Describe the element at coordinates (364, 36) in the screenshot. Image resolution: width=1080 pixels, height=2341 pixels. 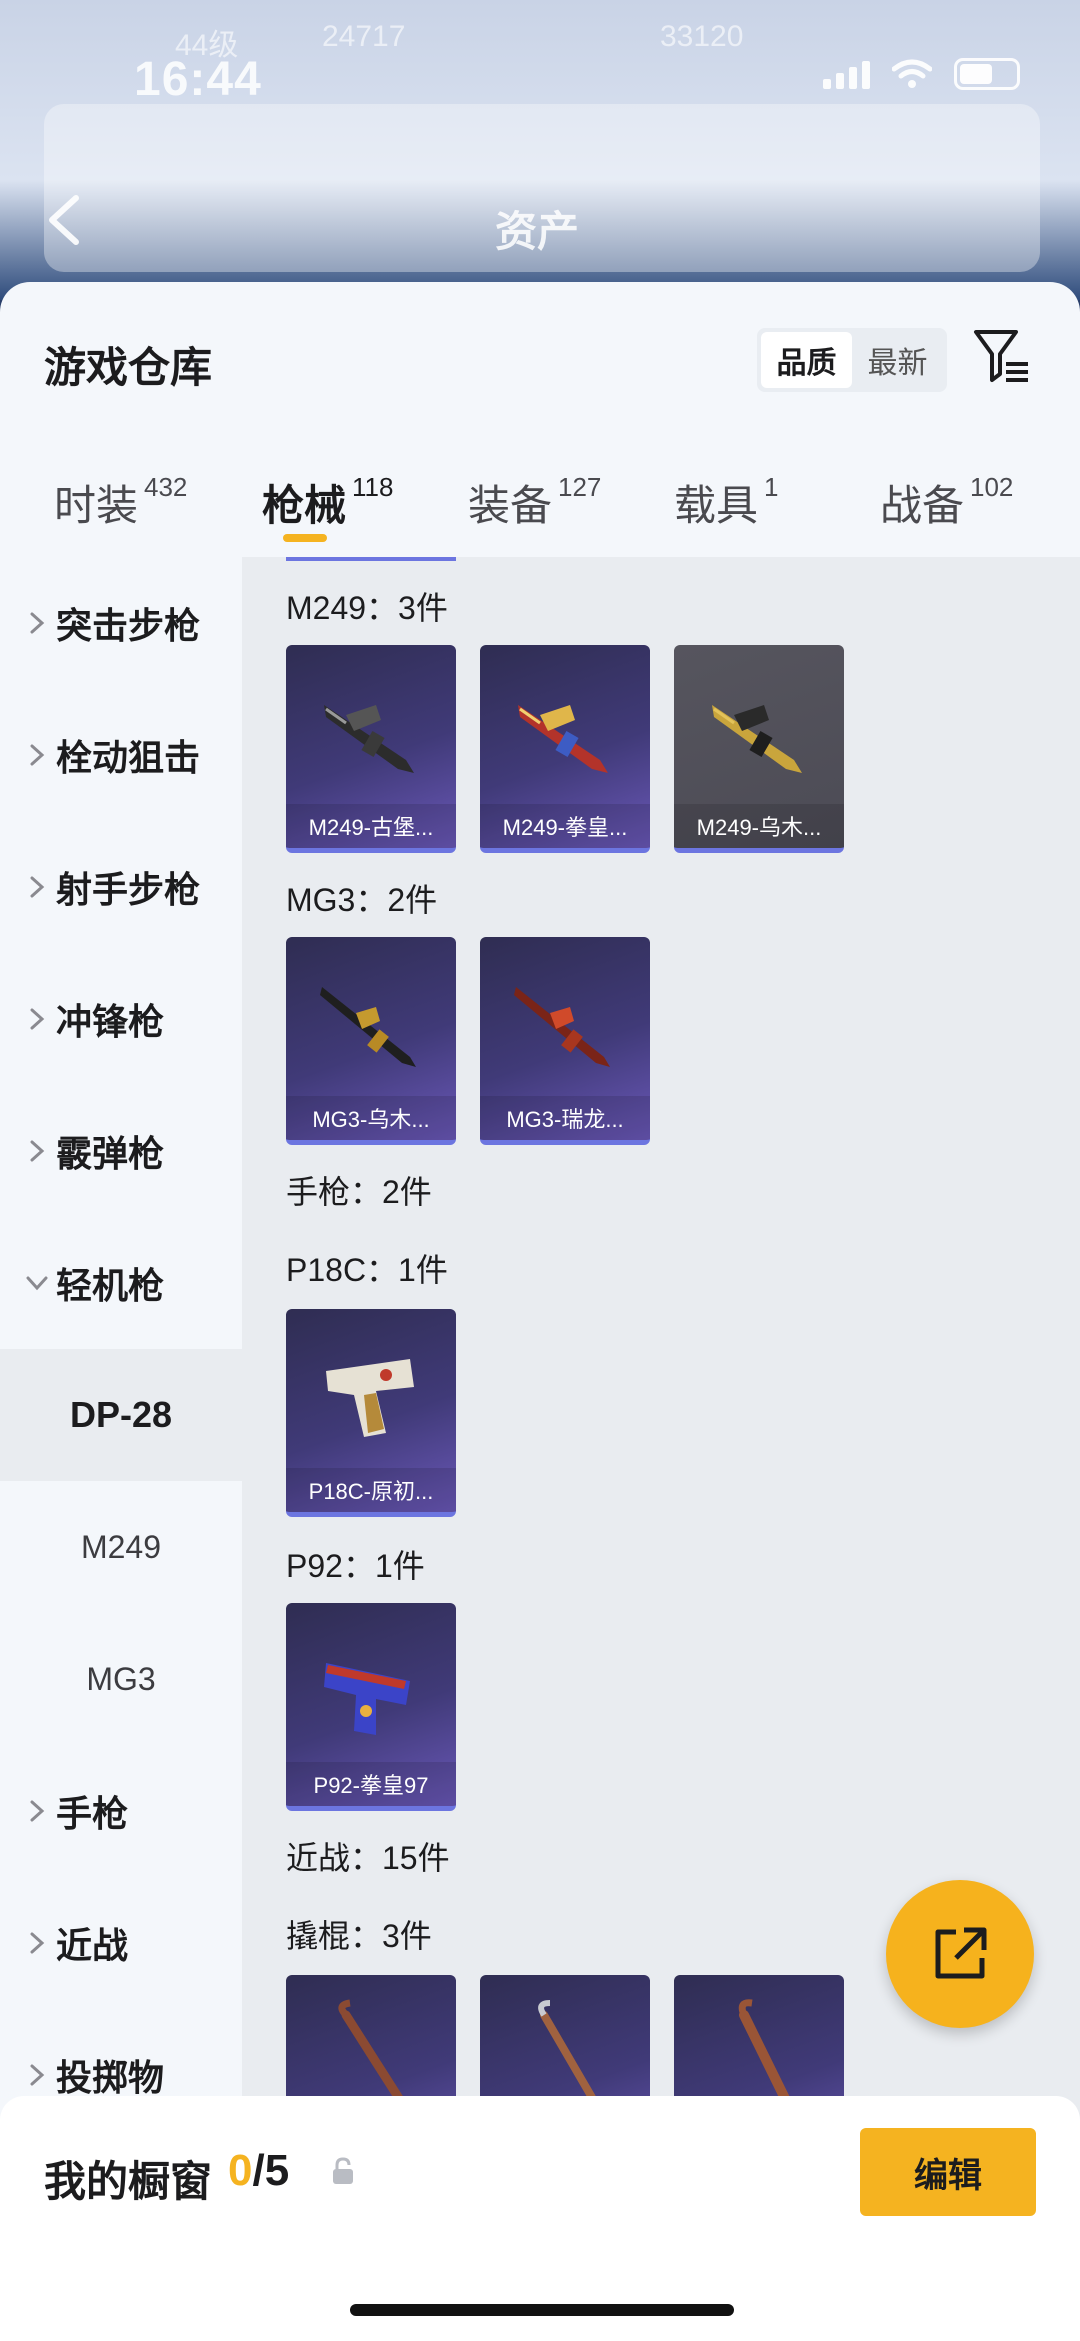
I see `bg-score-text: 24717` at that location.